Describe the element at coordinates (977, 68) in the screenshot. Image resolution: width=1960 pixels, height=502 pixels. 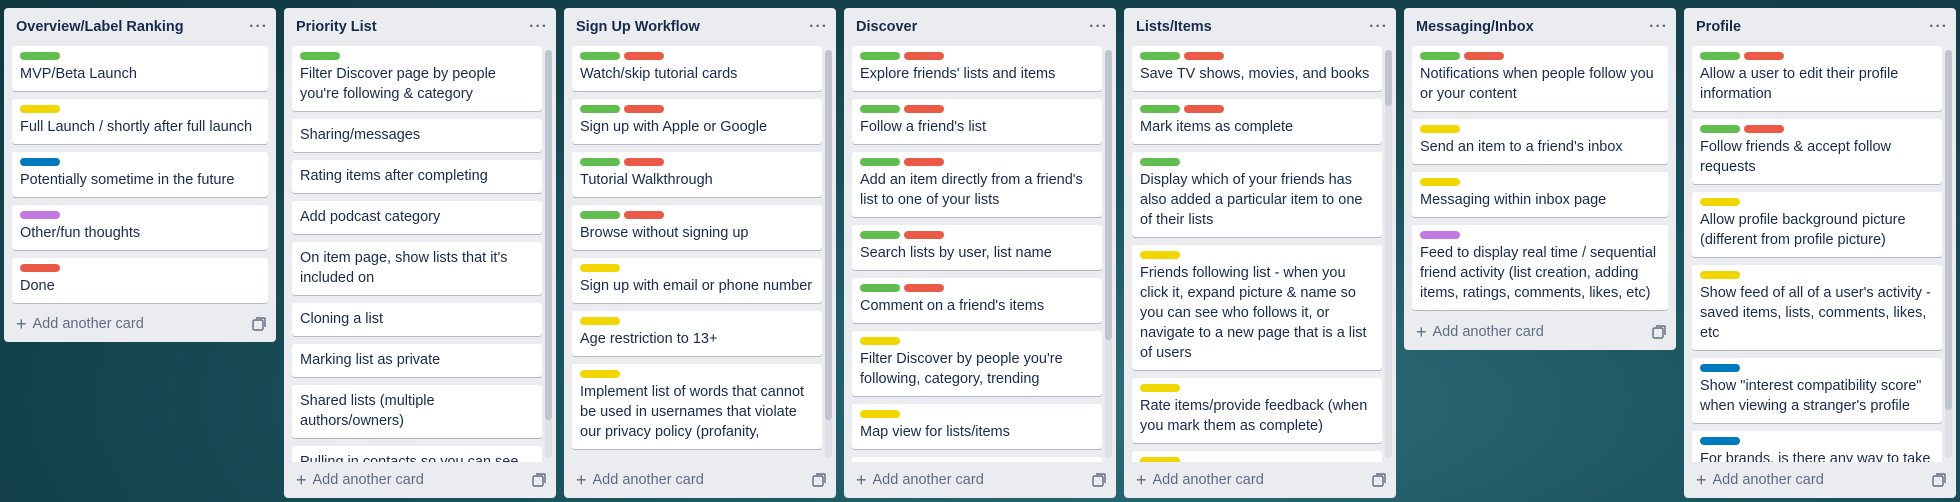
I see `card: Explore friends' lists and items` at that location.